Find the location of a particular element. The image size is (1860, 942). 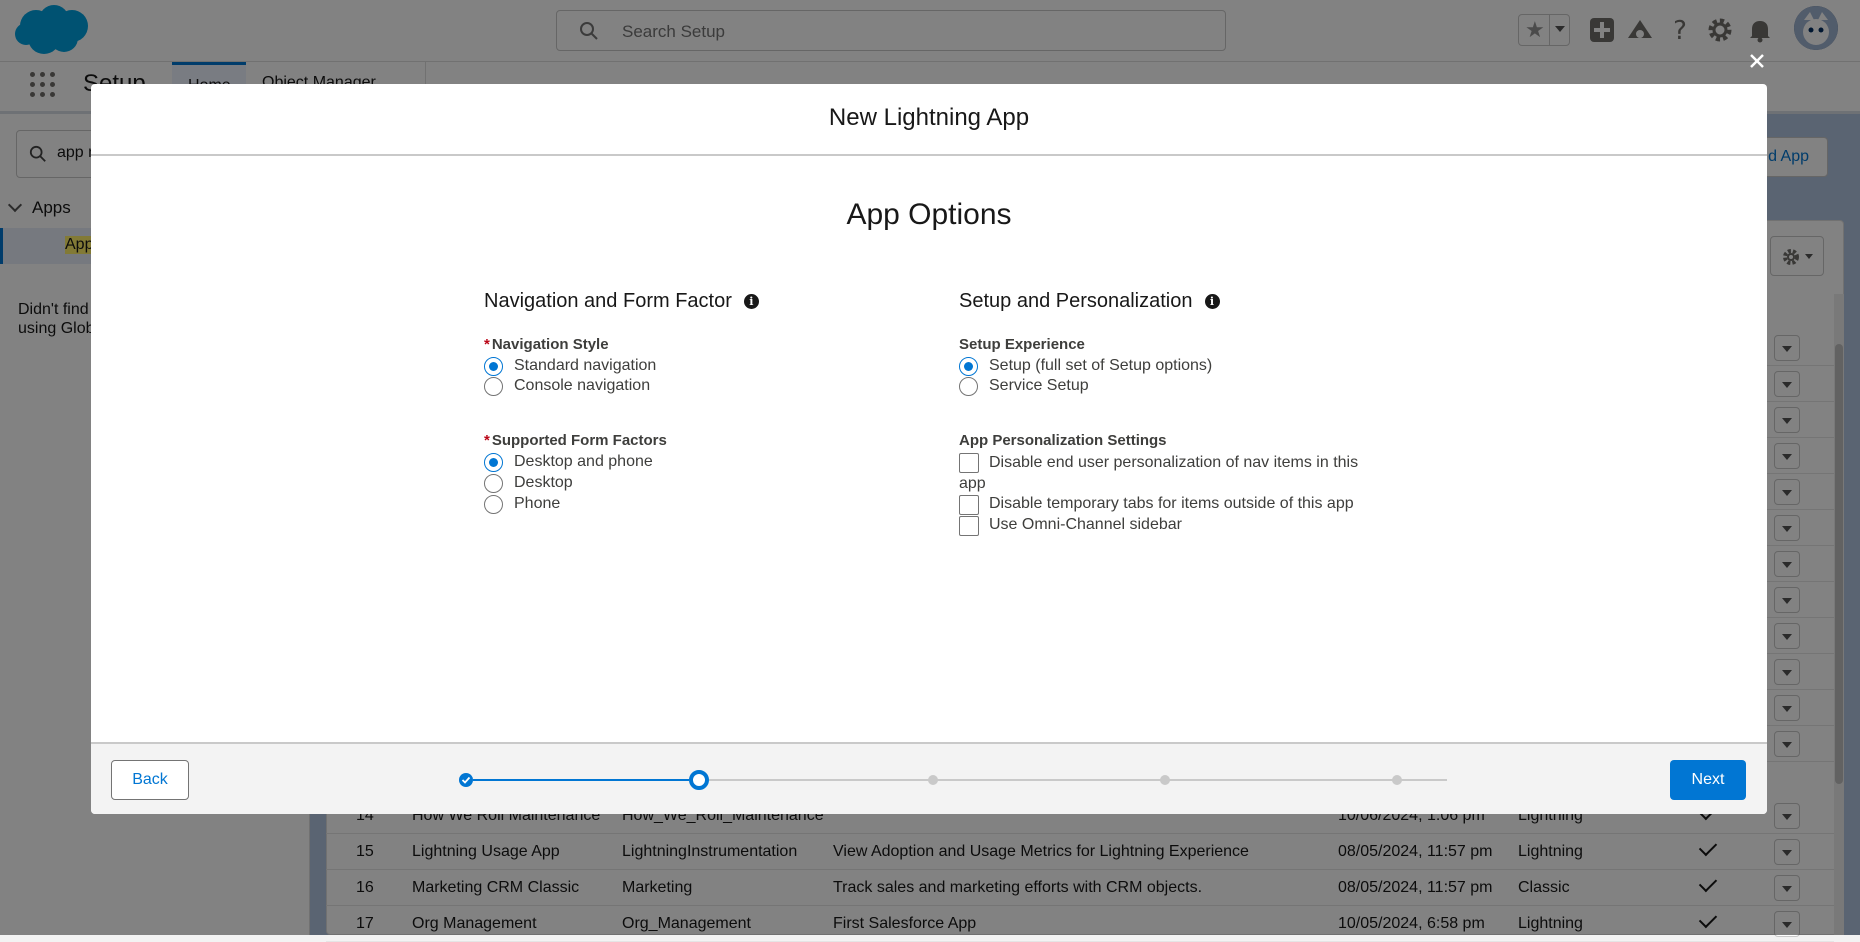

supported-form-factors-label: * Supported Form Factors is located at coordinates (575, 440).